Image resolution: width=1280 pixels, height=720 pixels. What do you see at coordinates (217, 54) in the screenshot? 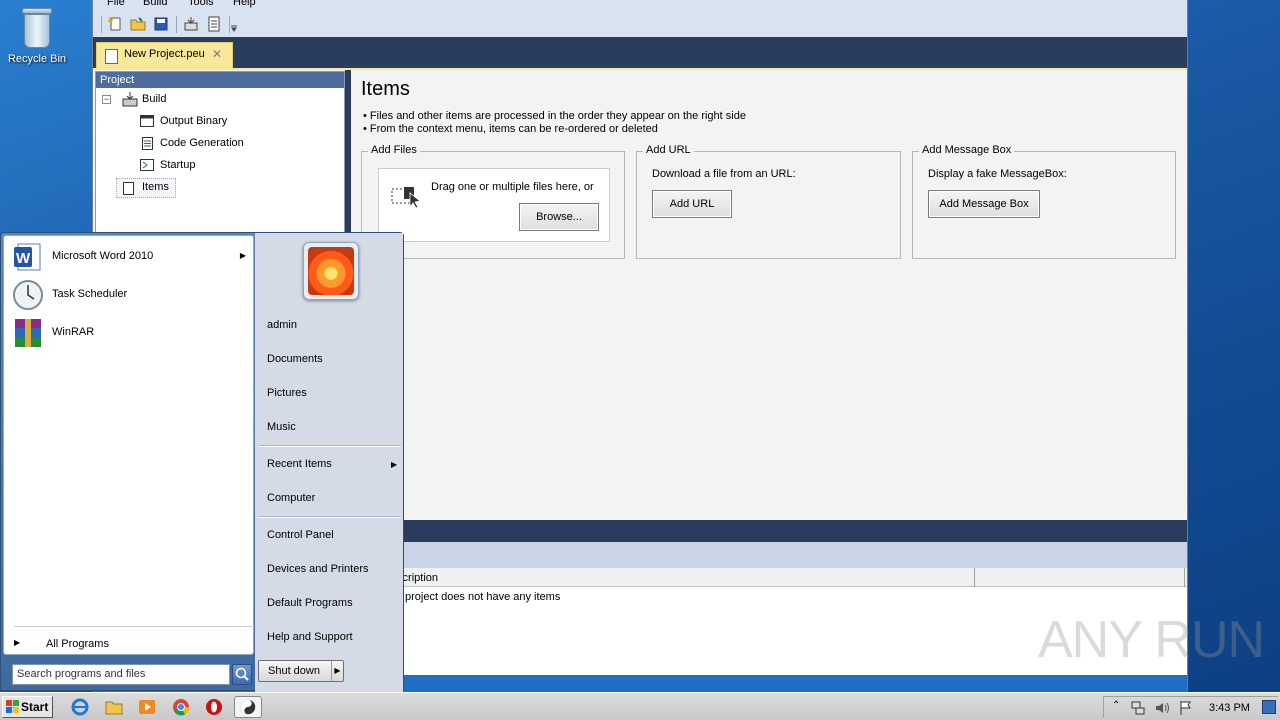
I see `close-tab-icon: ✕` at bounding box center [217, 54].